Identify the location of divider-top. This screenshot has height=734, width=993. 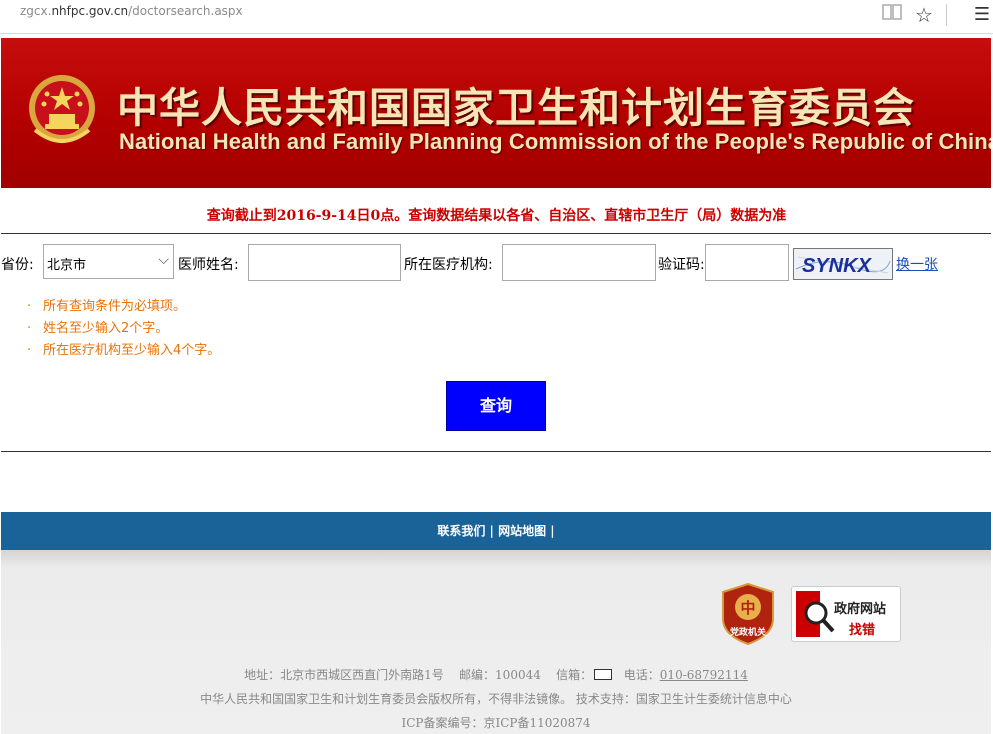
(496, 233).